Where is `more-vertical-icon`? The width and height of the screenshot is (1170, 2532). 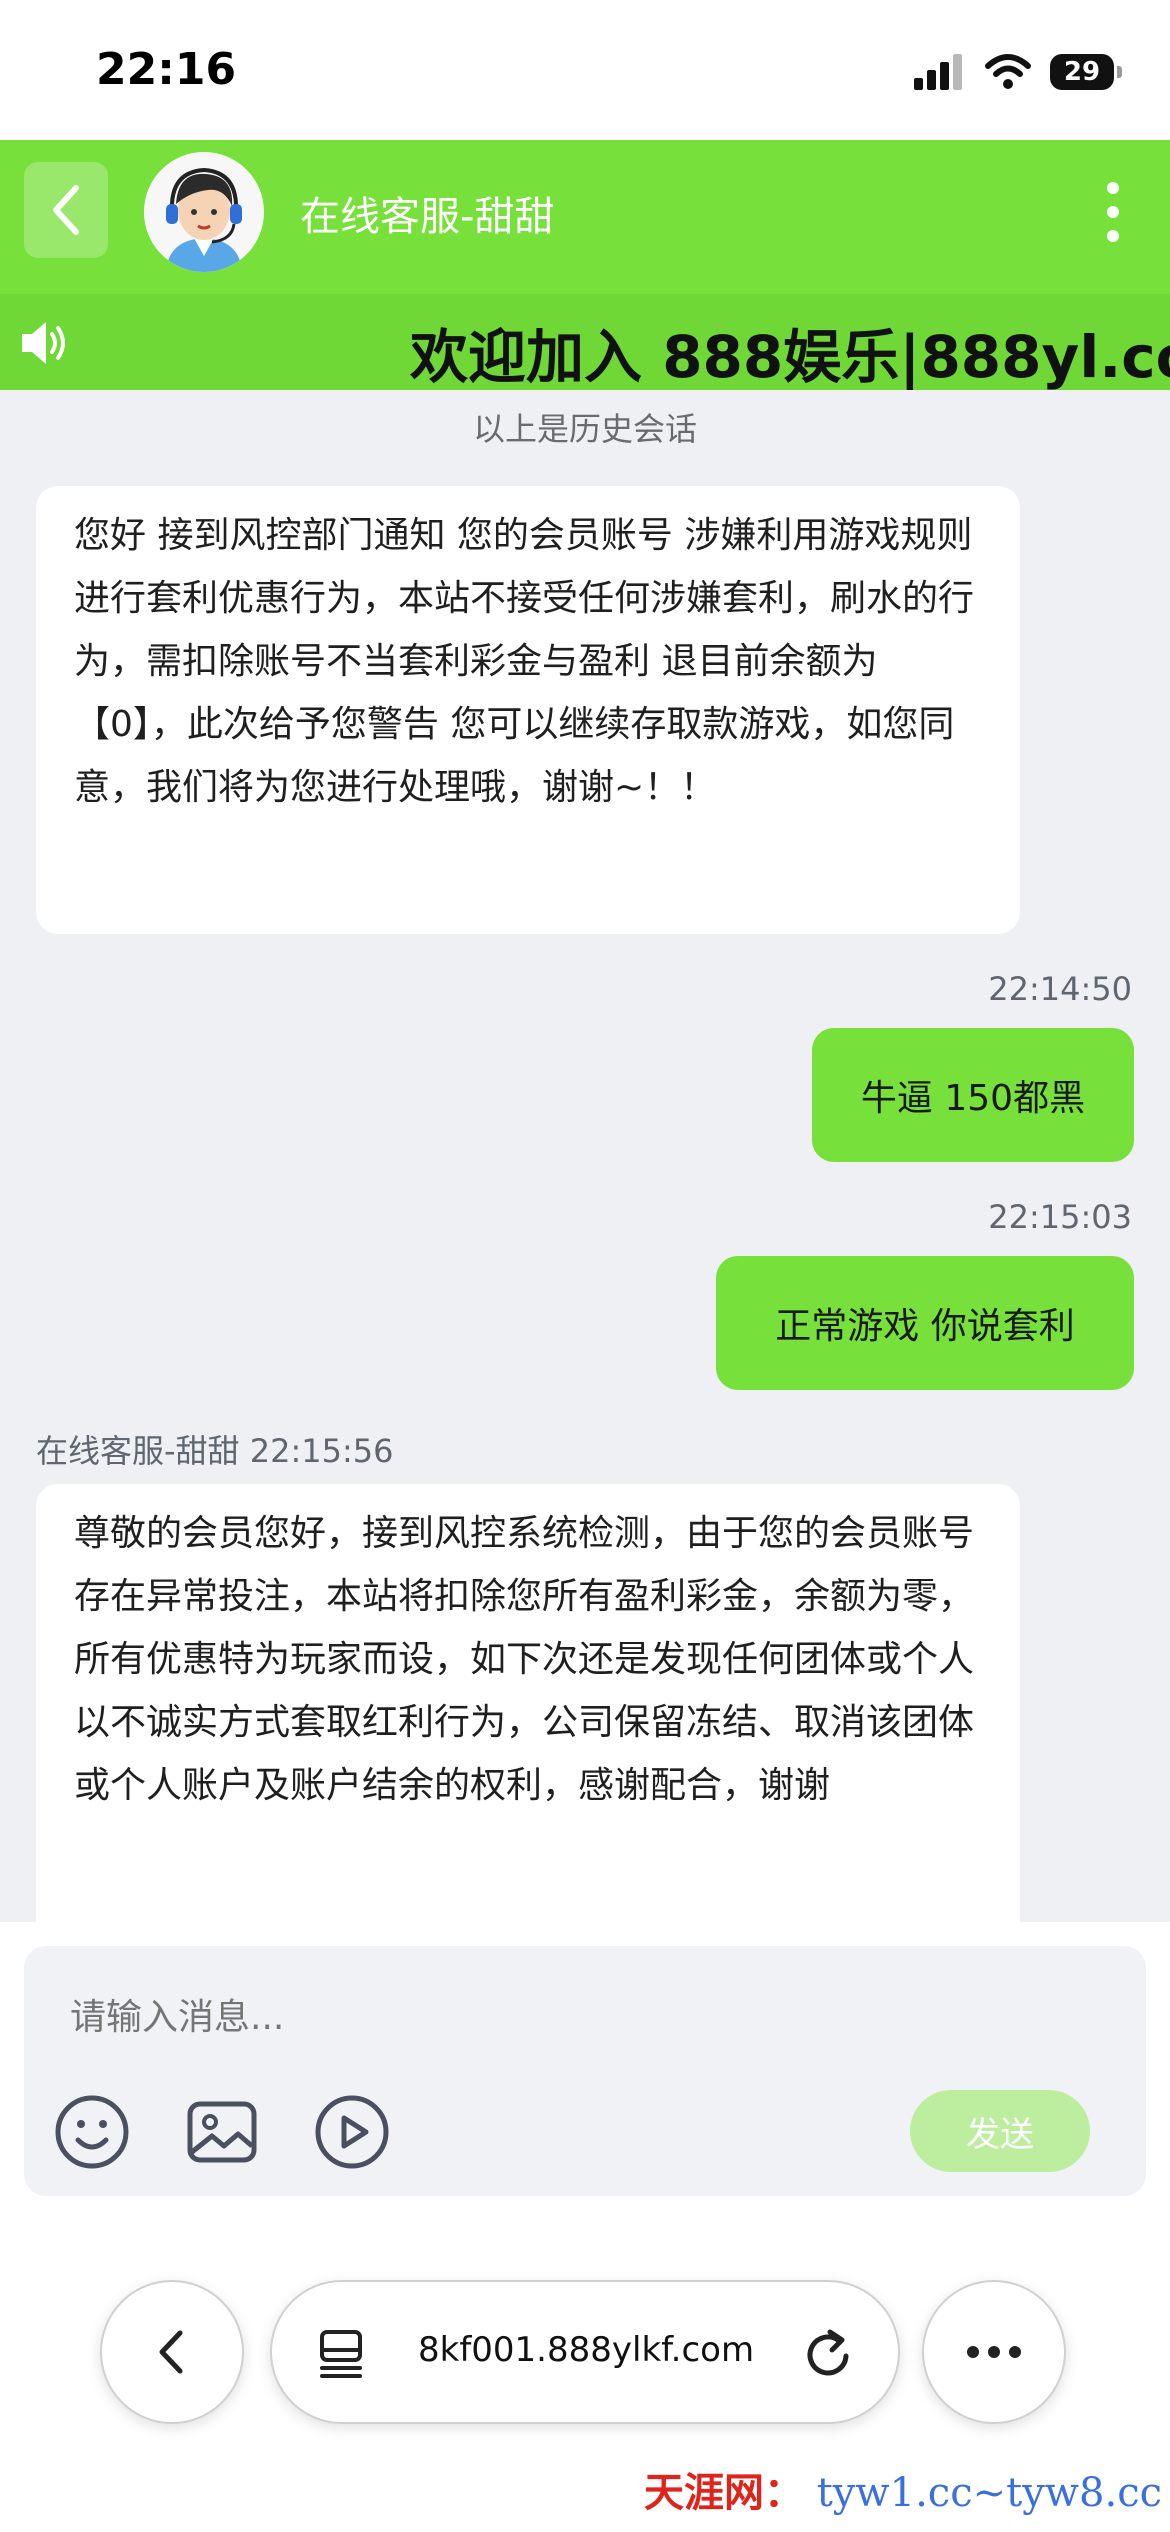 more-vertical-icon is located at coordinates (1113, 212).